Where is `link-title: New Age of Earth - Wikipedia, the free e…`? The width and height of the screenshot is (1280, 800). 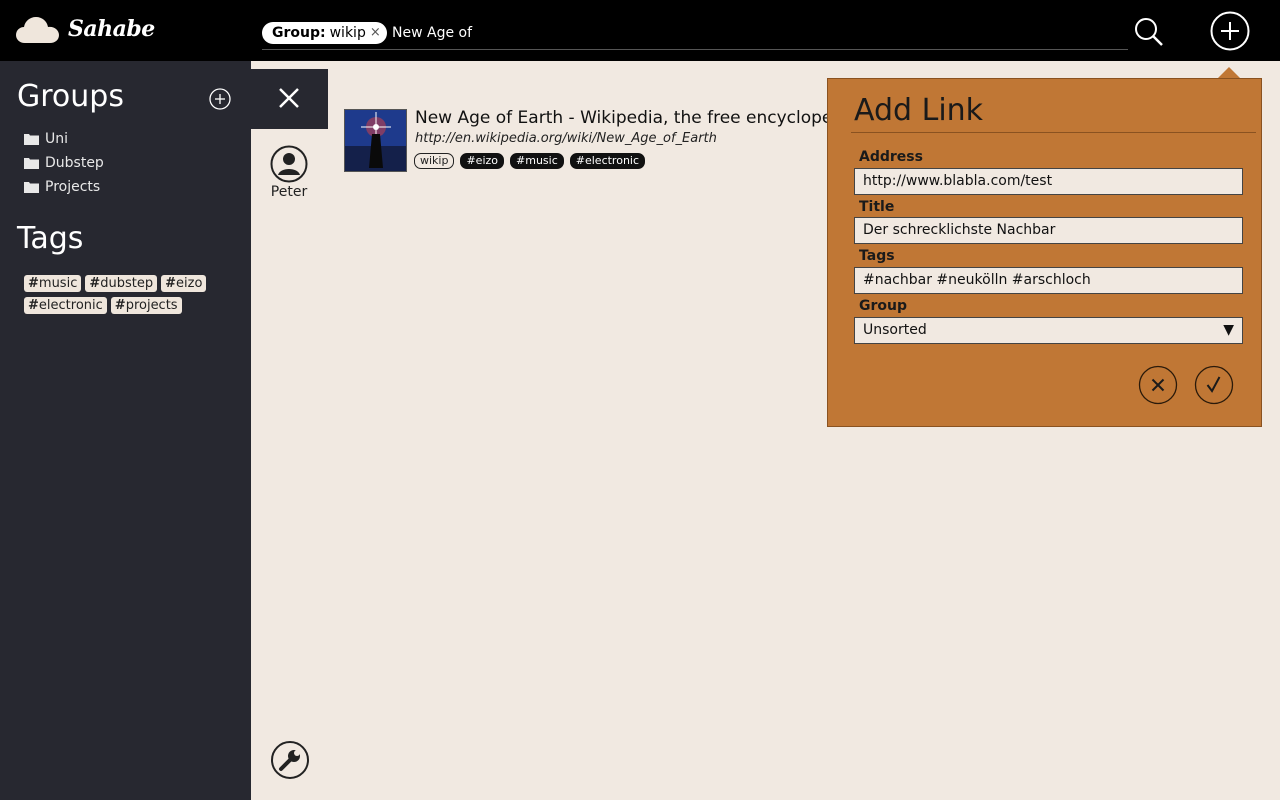 link-title: New Age of Earth - Wikipedia, the free e… is located at coordinates (622, 118).